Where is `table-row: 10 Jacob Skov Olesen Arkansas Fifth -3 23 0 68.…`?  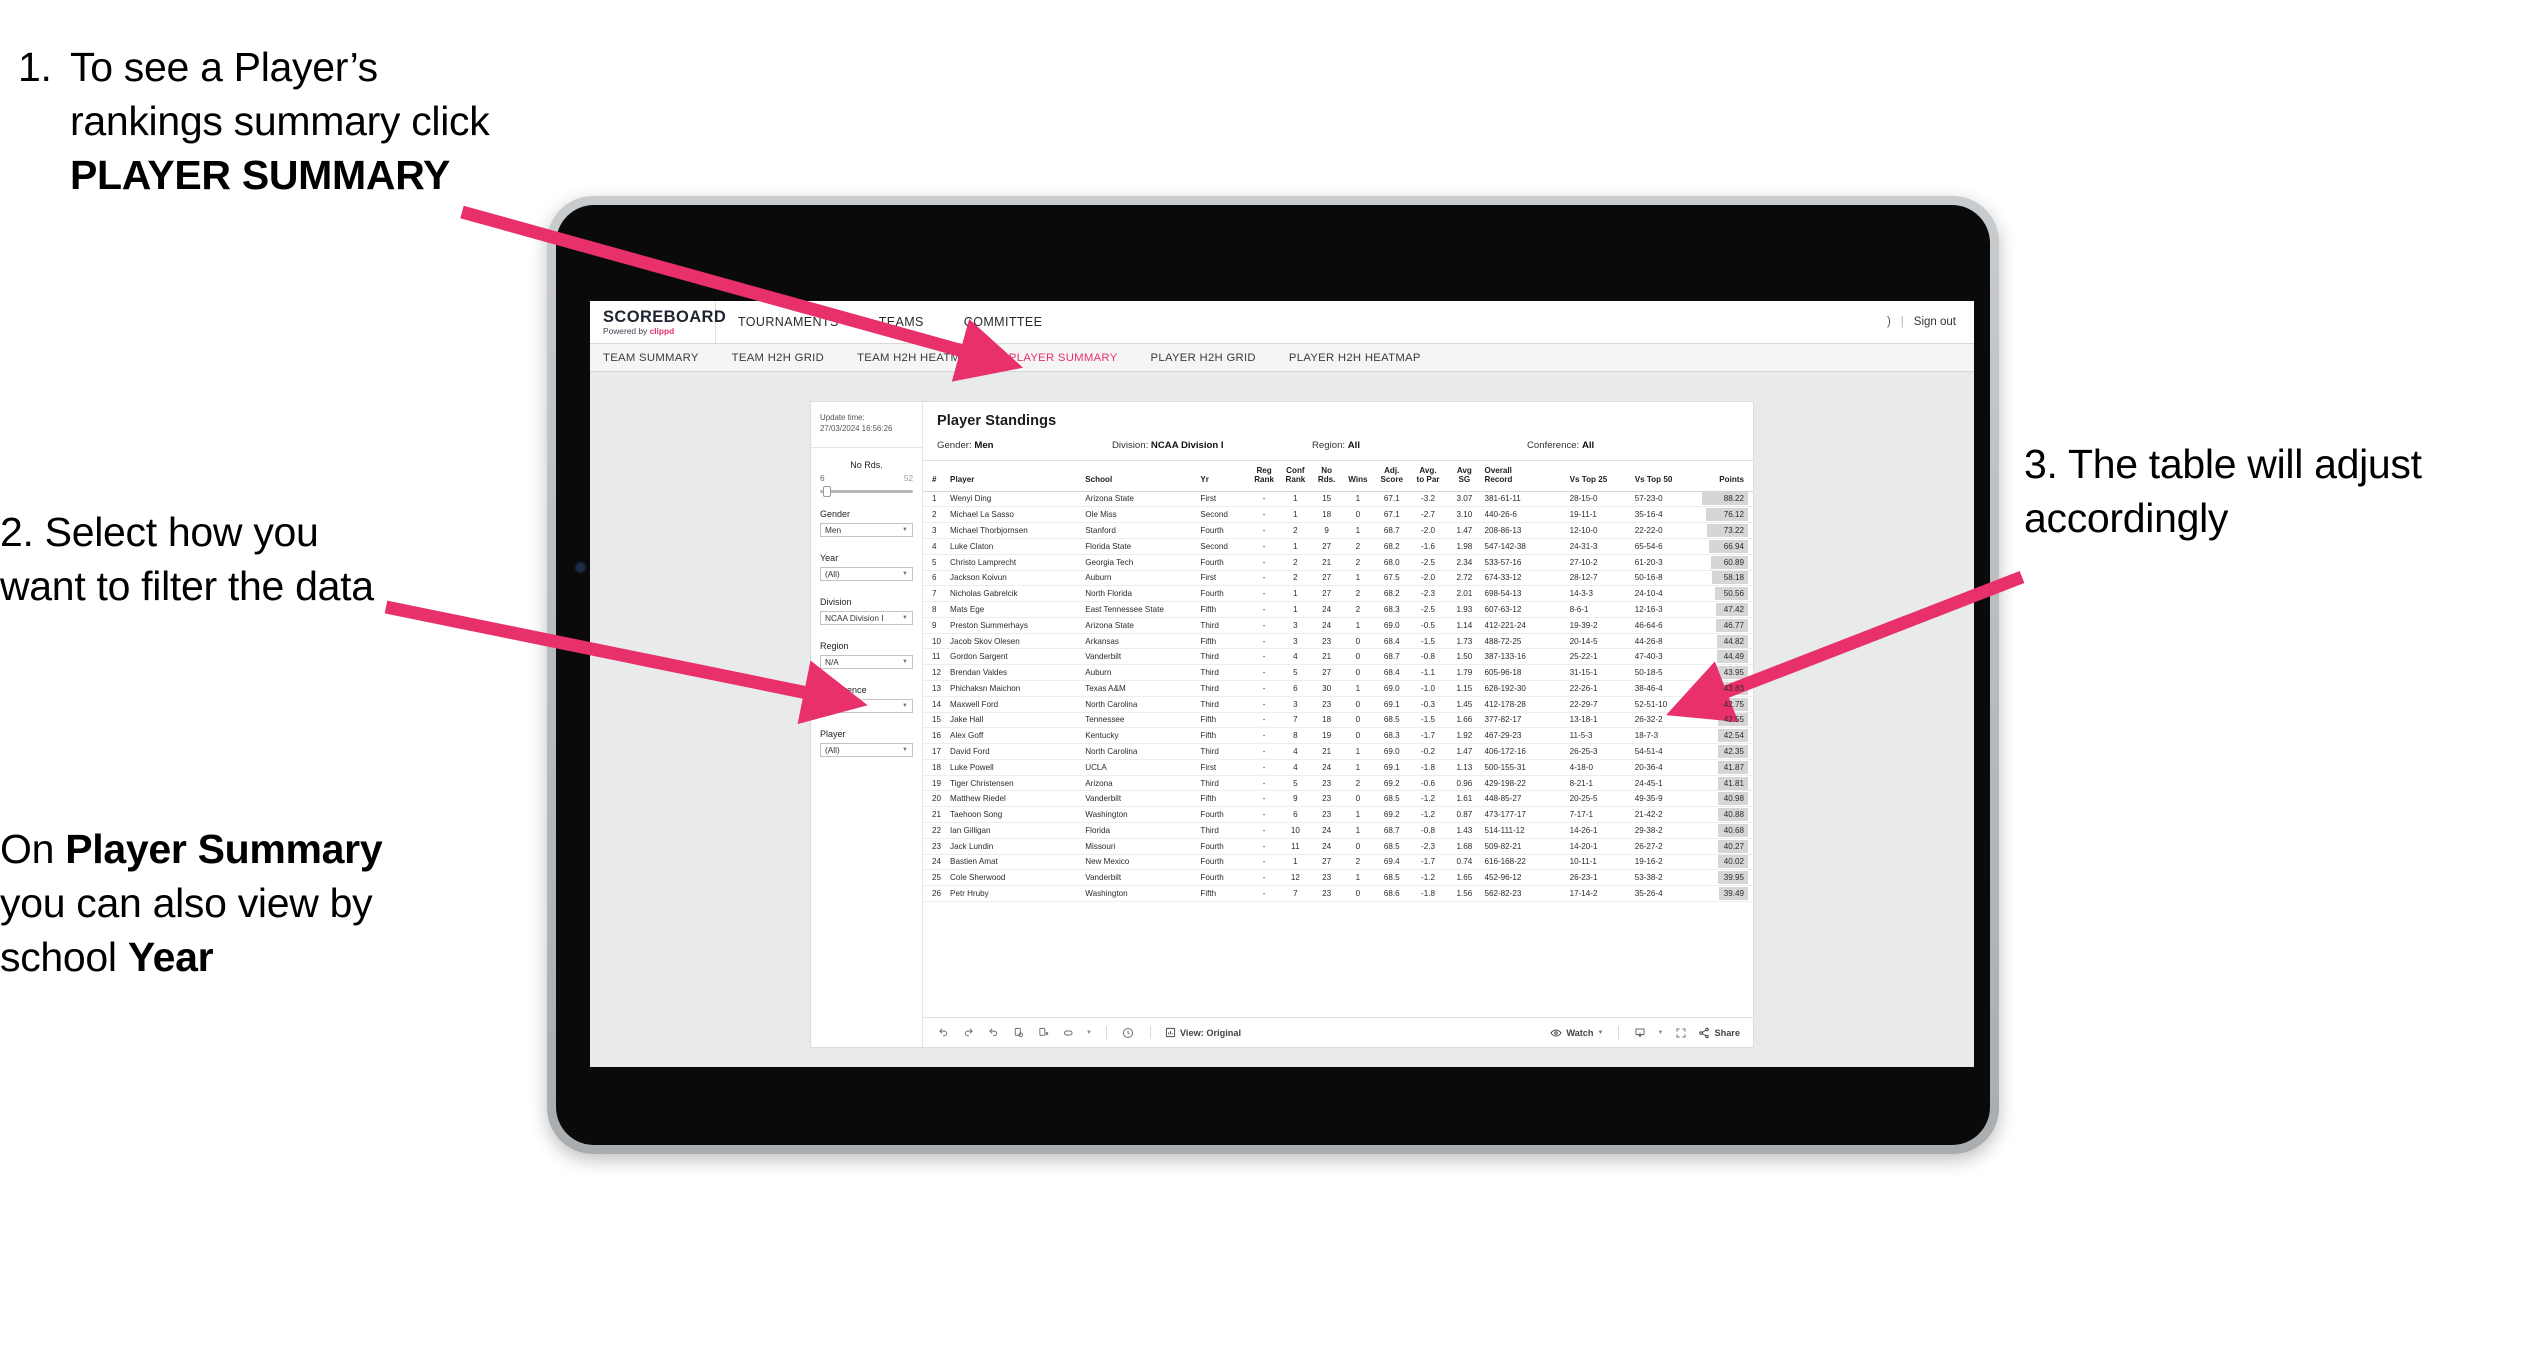
table-row: 10 Jacob Skov Olesen Arkansas Fifth -3 23 0 68.… is located at coordinates (1338, 641).